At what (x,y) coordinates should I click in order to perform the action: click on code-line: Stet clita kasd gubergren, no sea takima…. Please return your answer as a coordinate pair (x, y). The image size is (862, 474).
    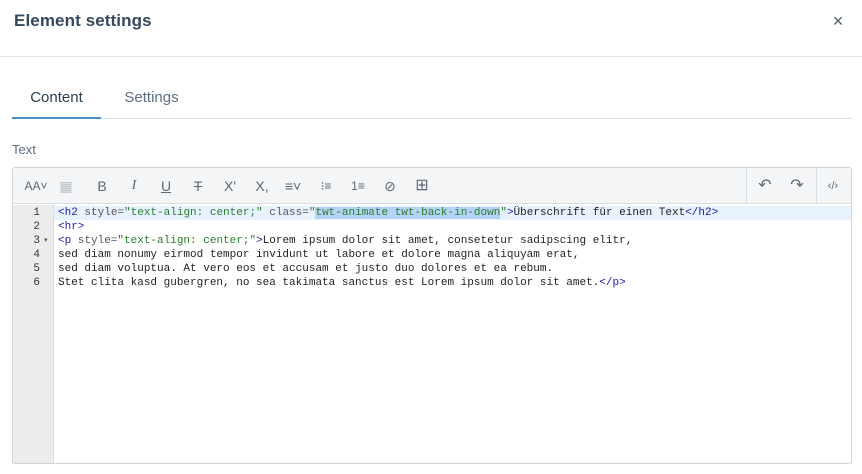
    Looking at the image, I should click on (452, 283).